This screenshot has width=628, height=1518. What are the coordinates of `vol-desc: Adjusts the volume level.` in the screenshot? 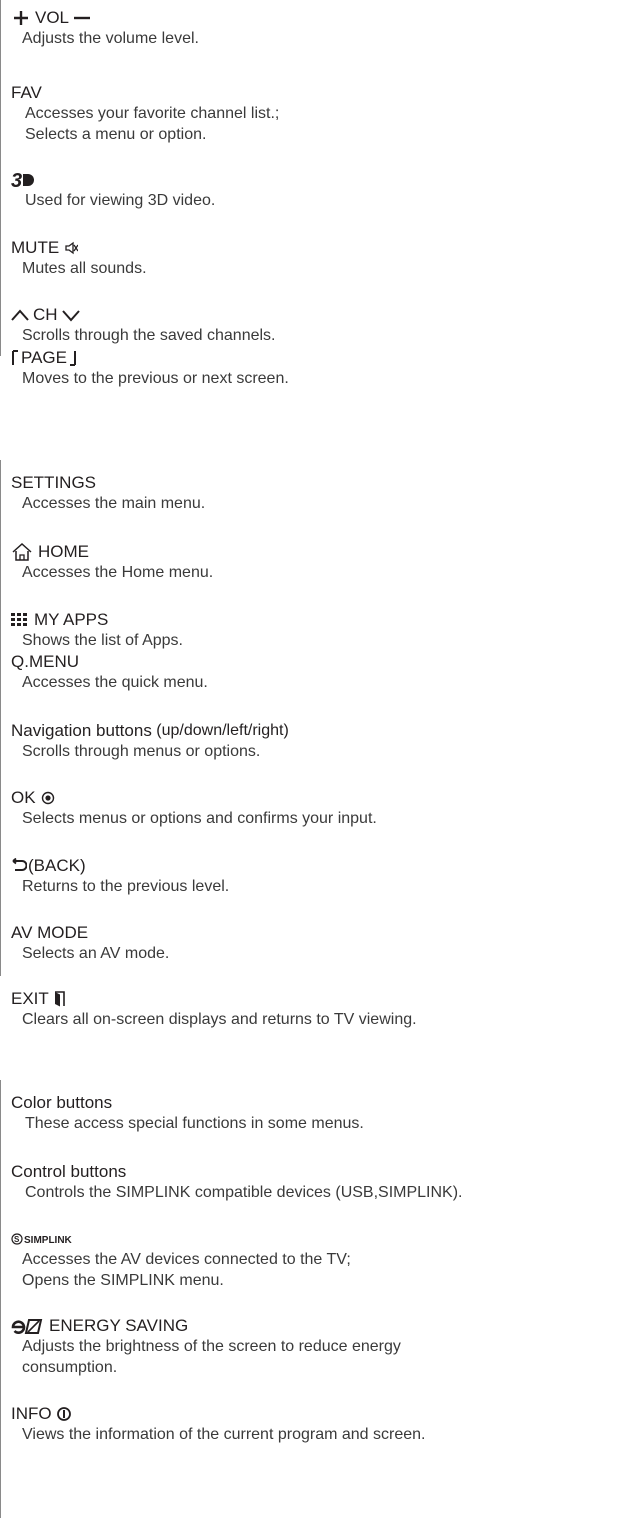 It's located at (110, 38).